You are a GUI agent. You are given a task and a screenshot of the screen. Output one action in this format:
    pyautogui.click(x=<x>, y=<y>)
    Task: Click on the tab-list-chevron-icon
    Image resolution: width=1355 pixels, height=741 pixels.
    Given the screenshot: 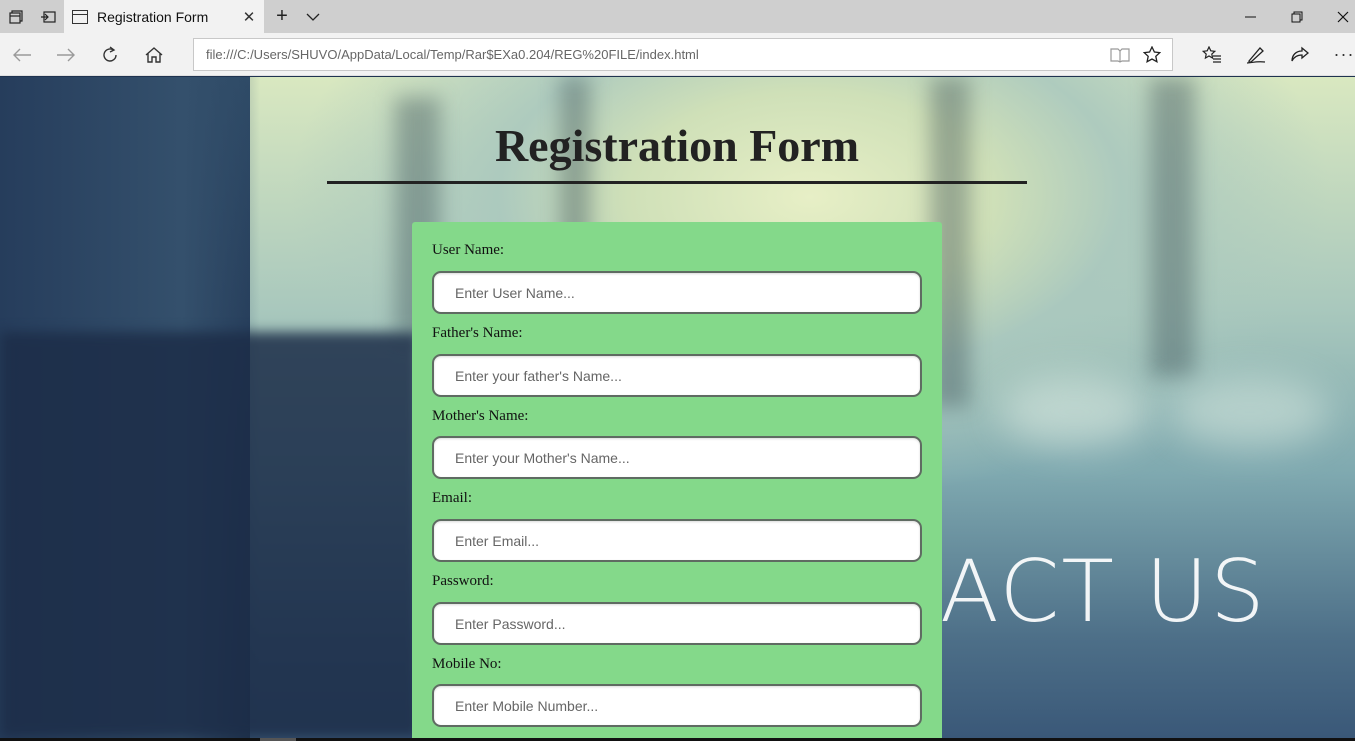 What is the action you would take?
    pyautogui.click(x=313, y=16)
    